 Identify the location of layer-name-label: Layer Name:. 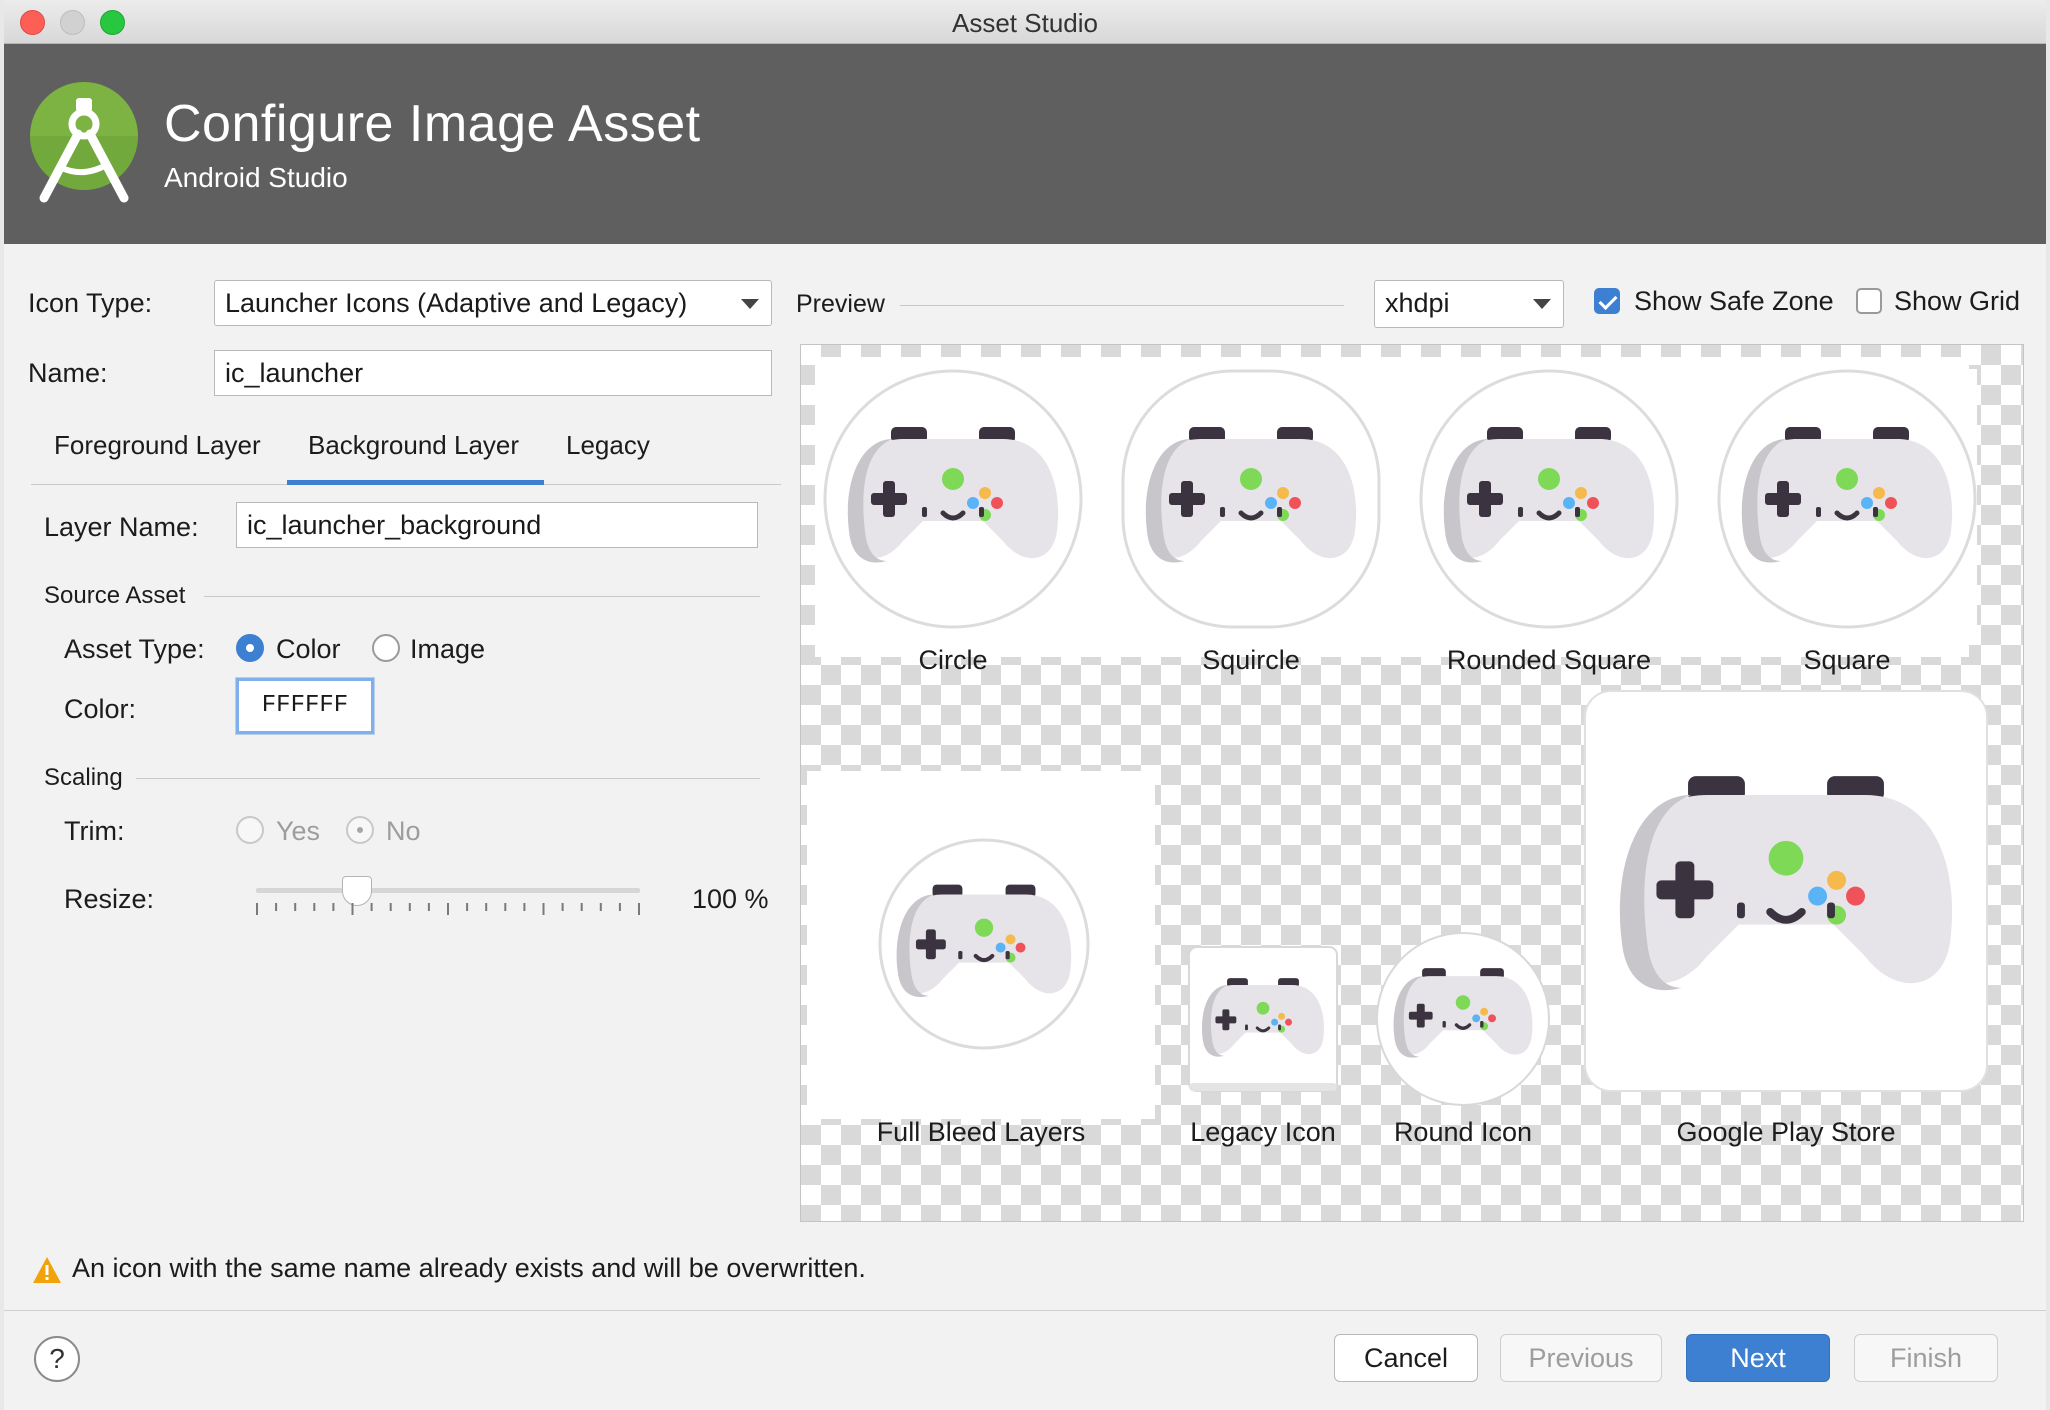
(121, 527).